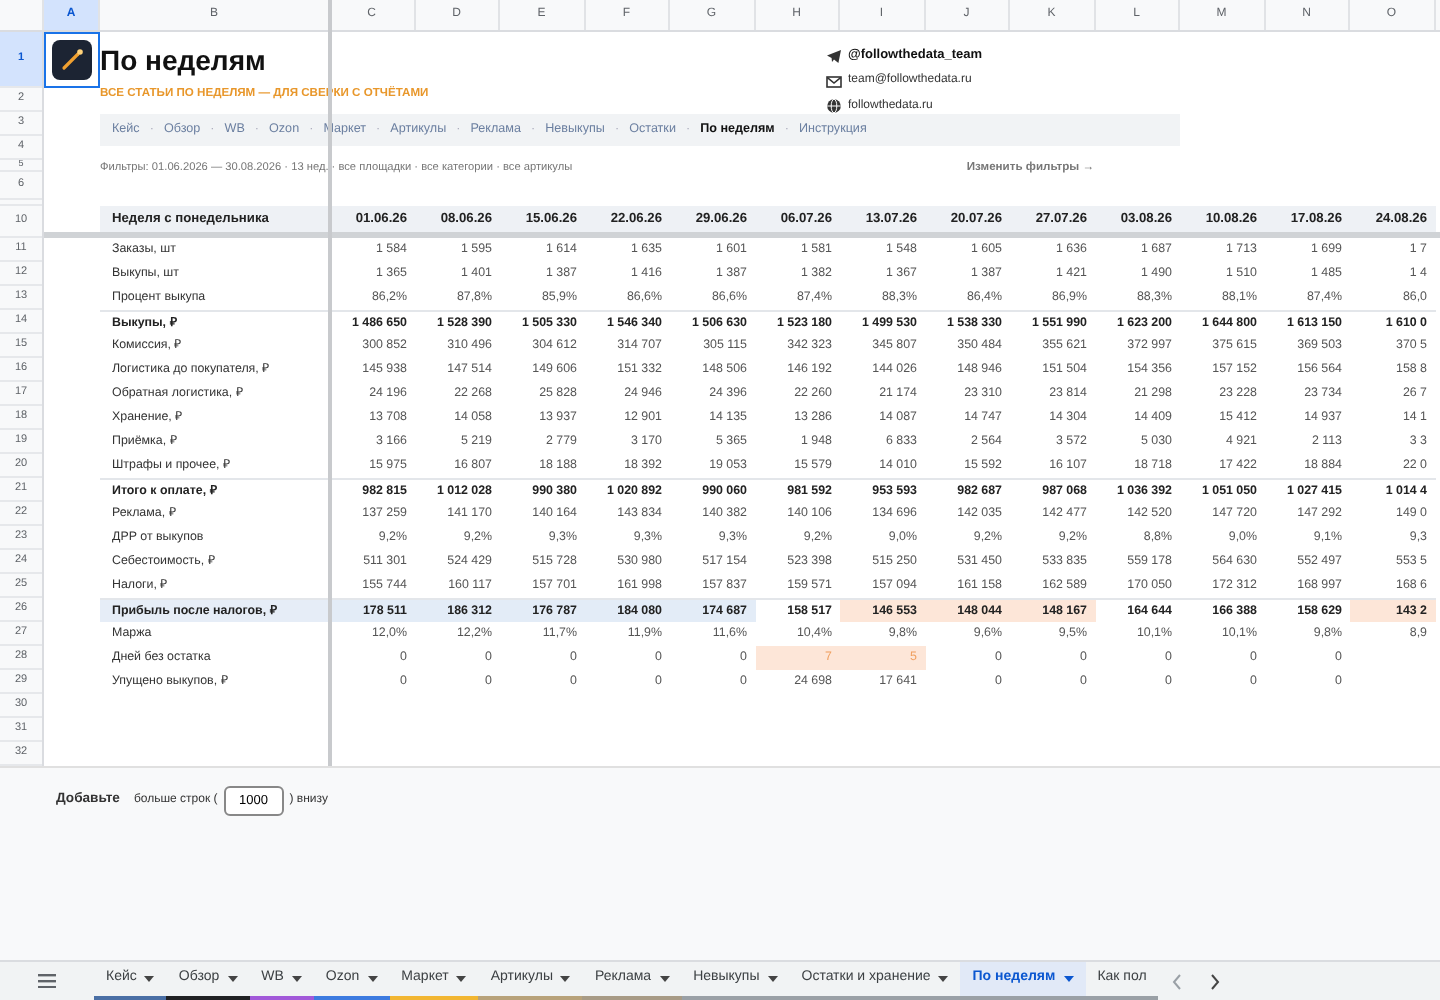 This screenshot has height=1000, width=1440. Describe the element at coordinates (1215, 981) in the screenshot. I see `chevron-right-icon` at that location.